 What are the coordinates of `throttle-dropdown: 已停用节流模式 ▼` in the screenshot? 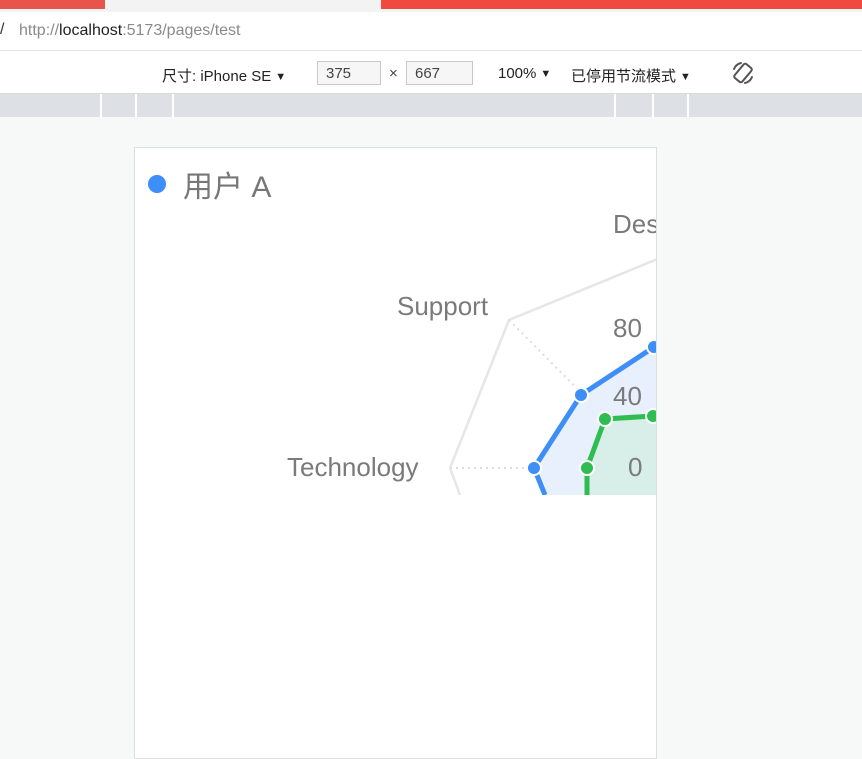 It's located at (631, 75).